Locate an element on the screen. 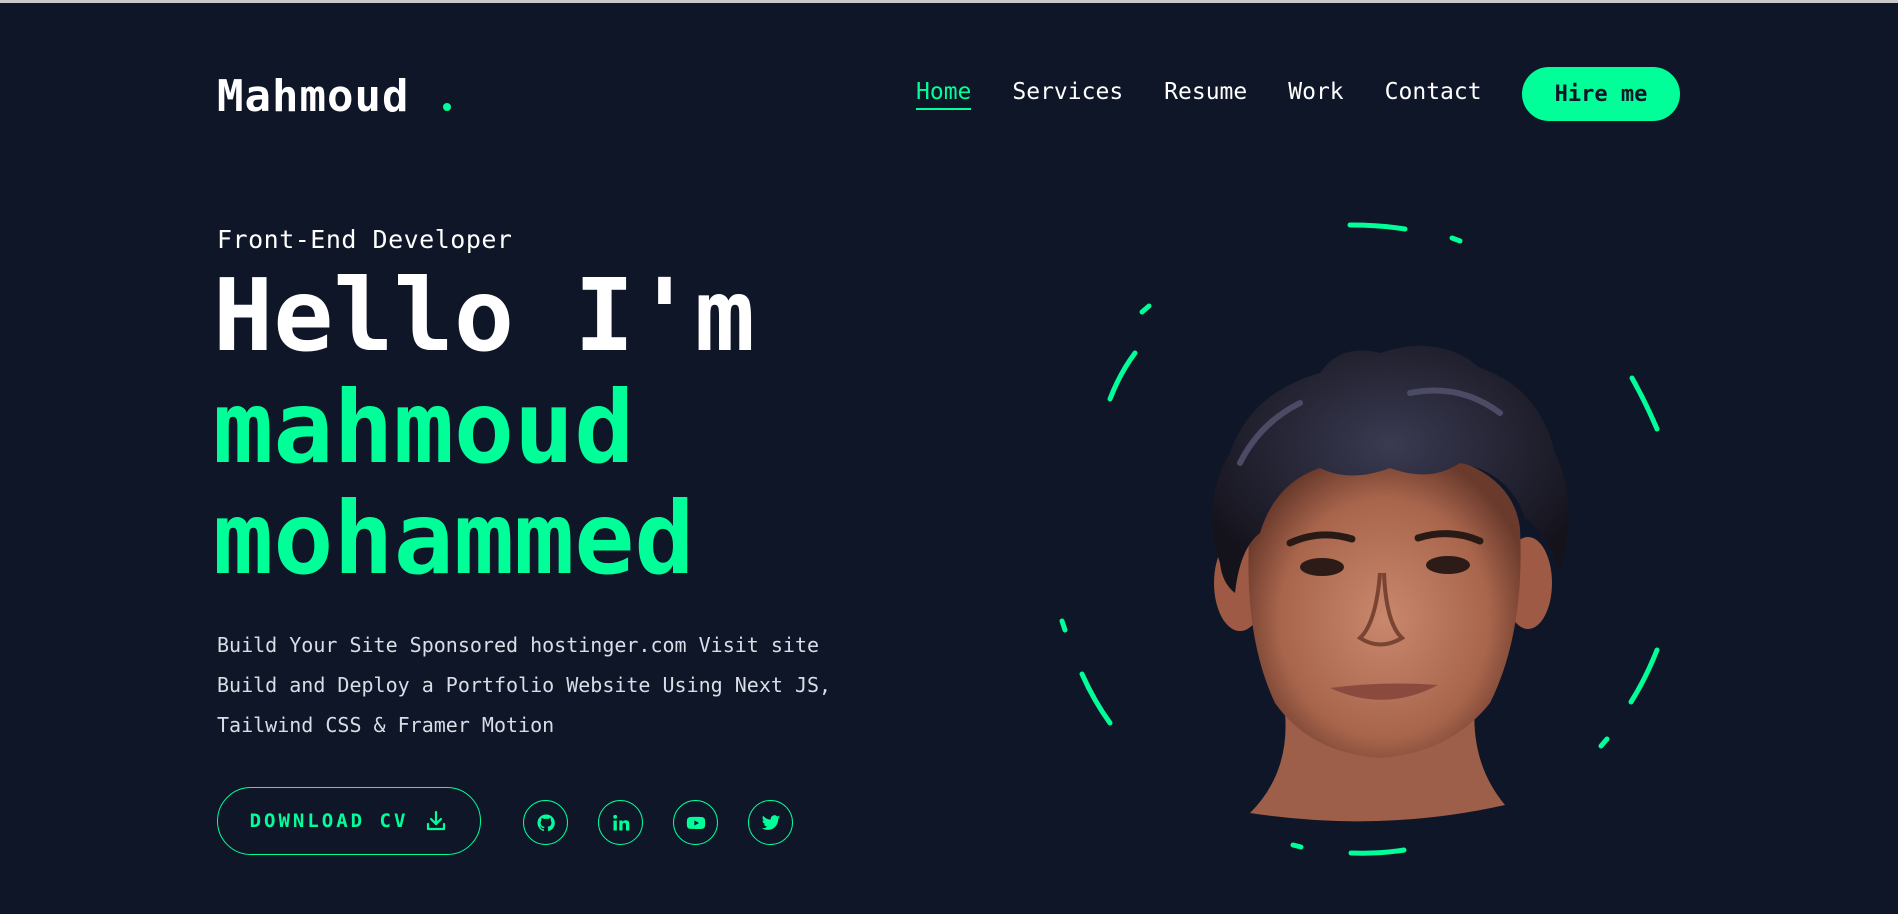 This screenshot has height=916, width=1898. github-link is located at coordinates (545, 822).